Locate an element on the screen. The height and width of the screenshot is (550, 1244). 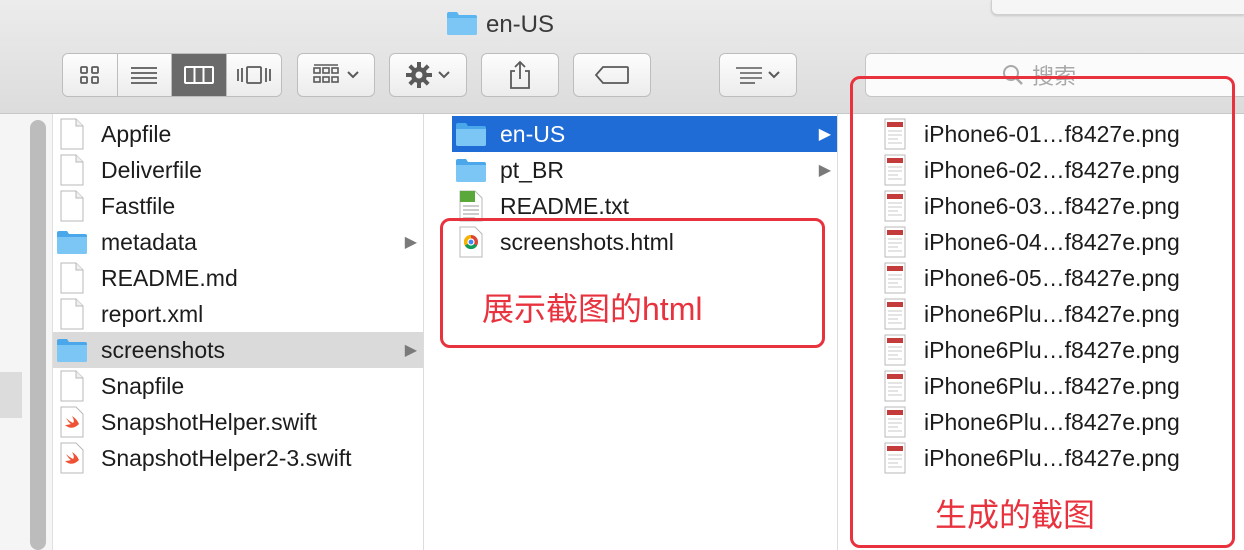
view-mode-segmented-control is located at coordinates (172, 75).